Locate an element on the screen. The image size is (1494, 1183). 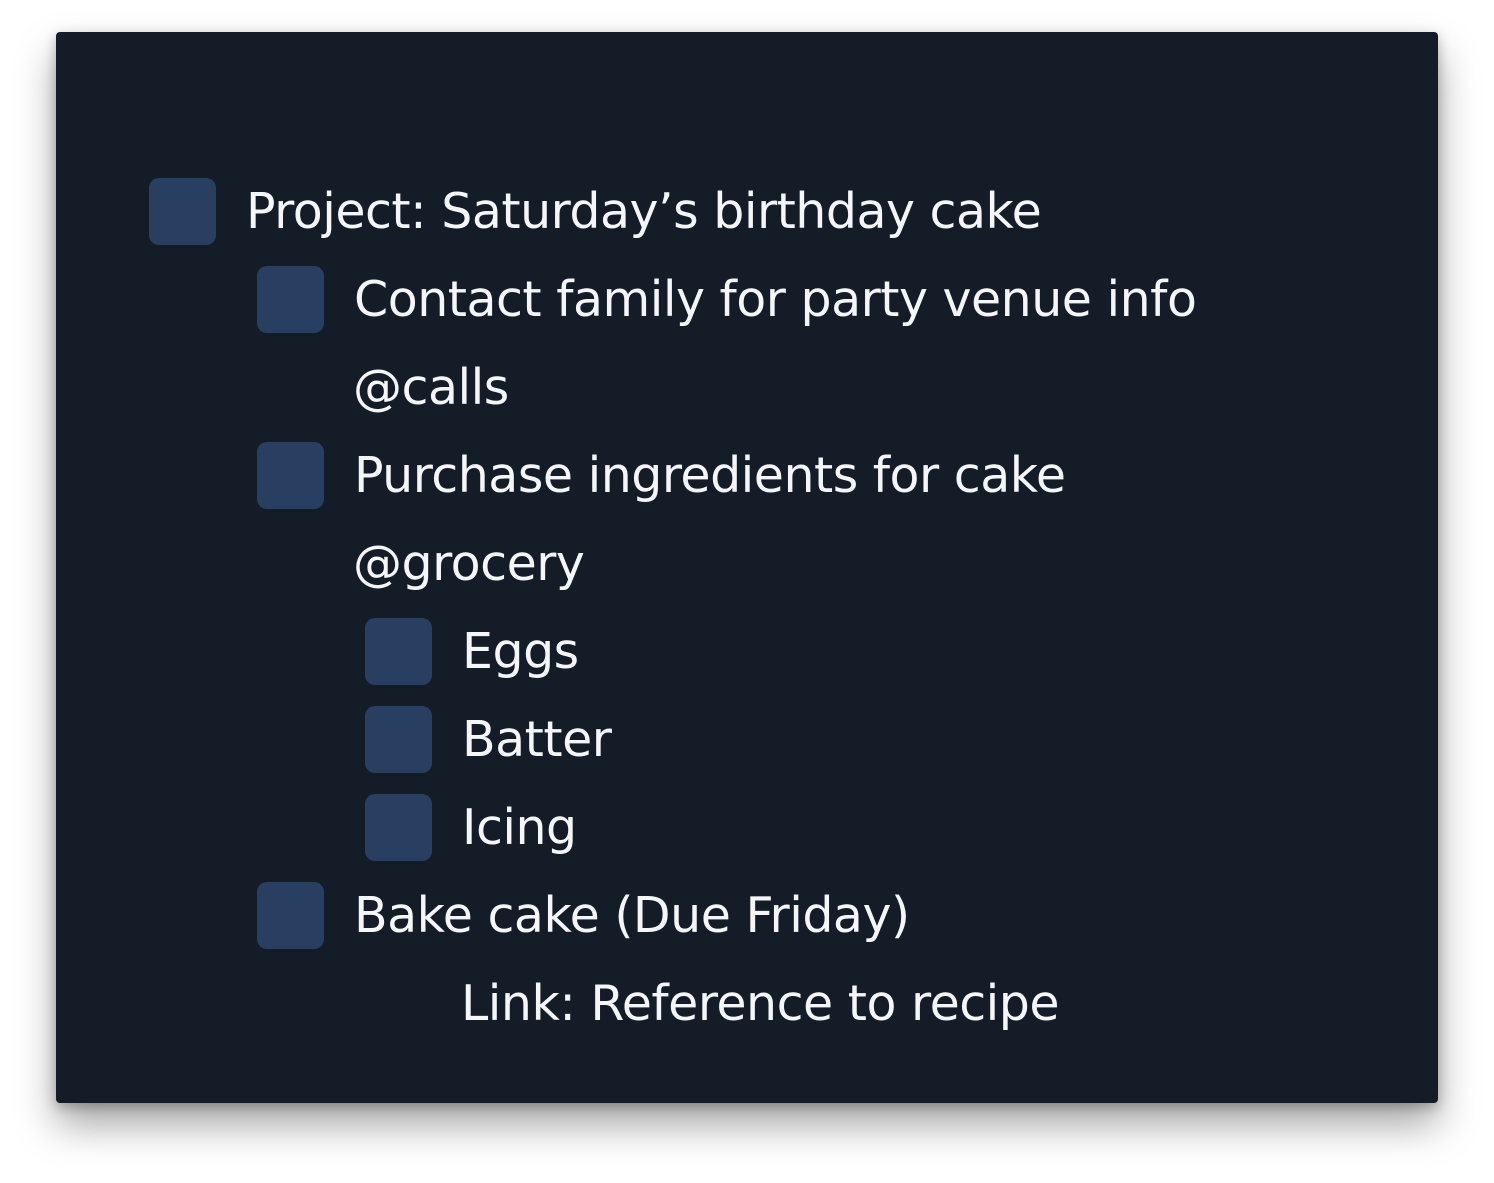
note-row-recipe-link: Link: Reference to recipe is located at coordinates (774, 1003).